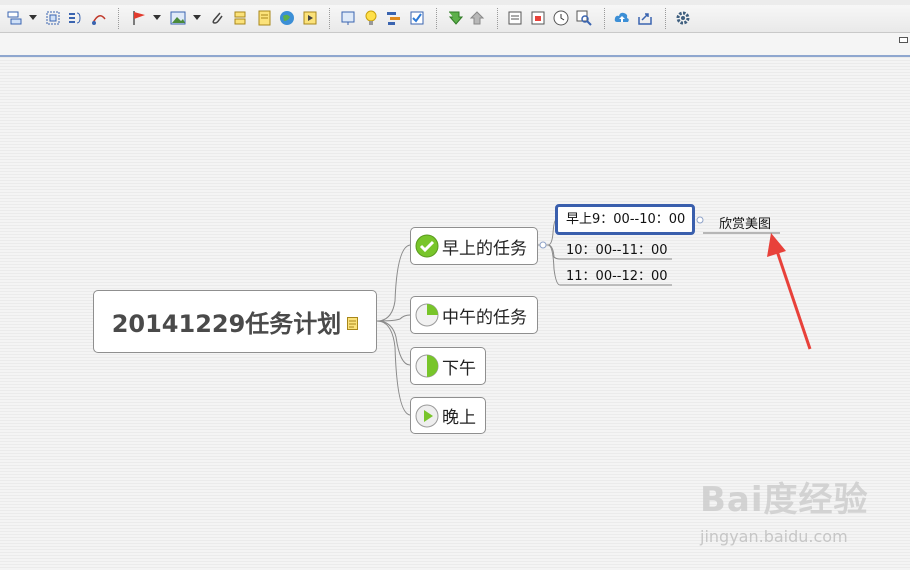 The image size is (910, 570). Describe the element at coordinates (683, 18) in the screenshot. I see `settings-icon` at that location.